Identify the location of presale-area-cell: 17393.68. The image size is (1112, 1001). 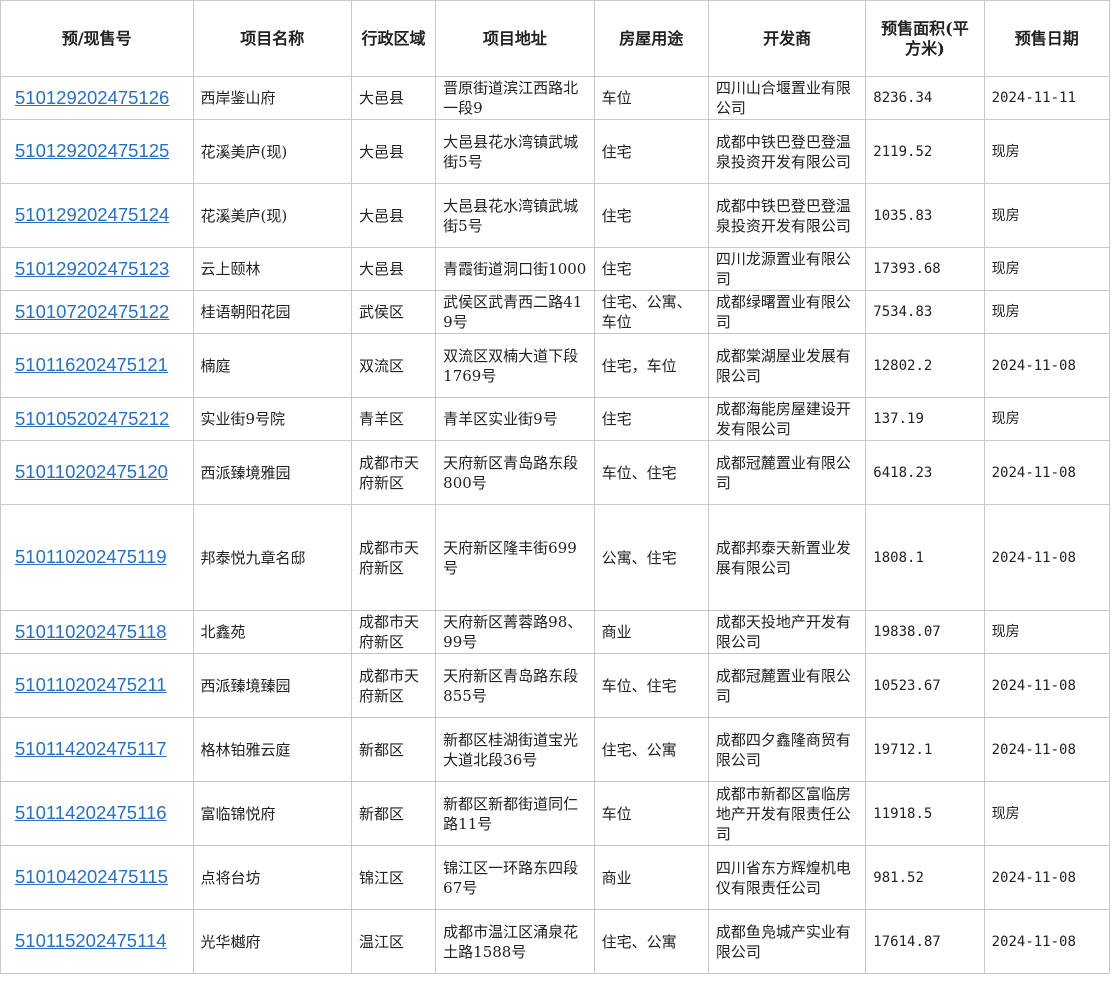
(925, 269).